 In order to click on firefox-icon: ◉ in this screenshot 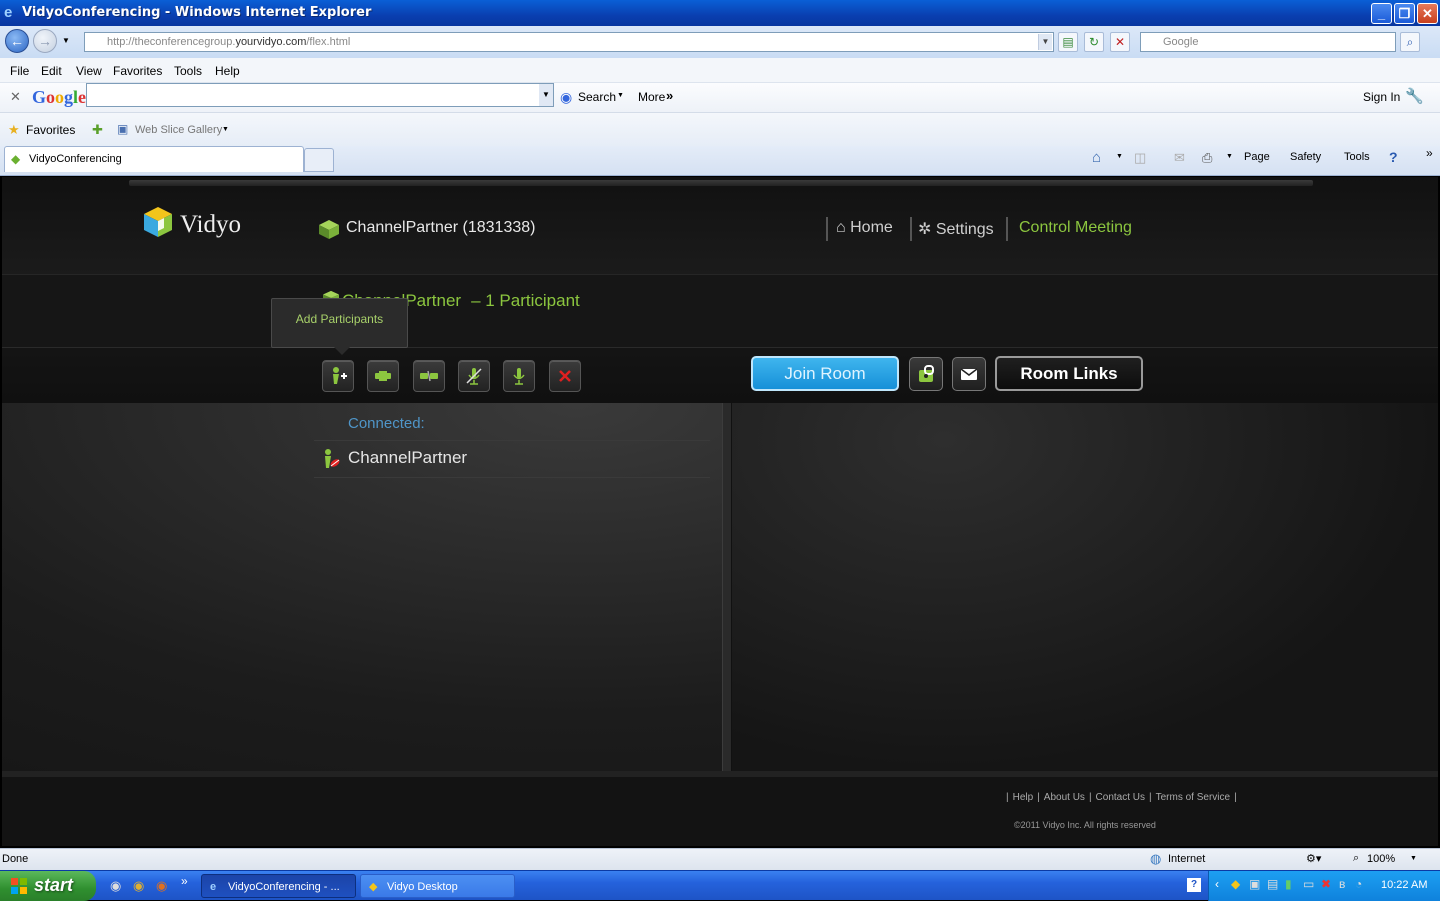, I will do `click(161, 886)`.